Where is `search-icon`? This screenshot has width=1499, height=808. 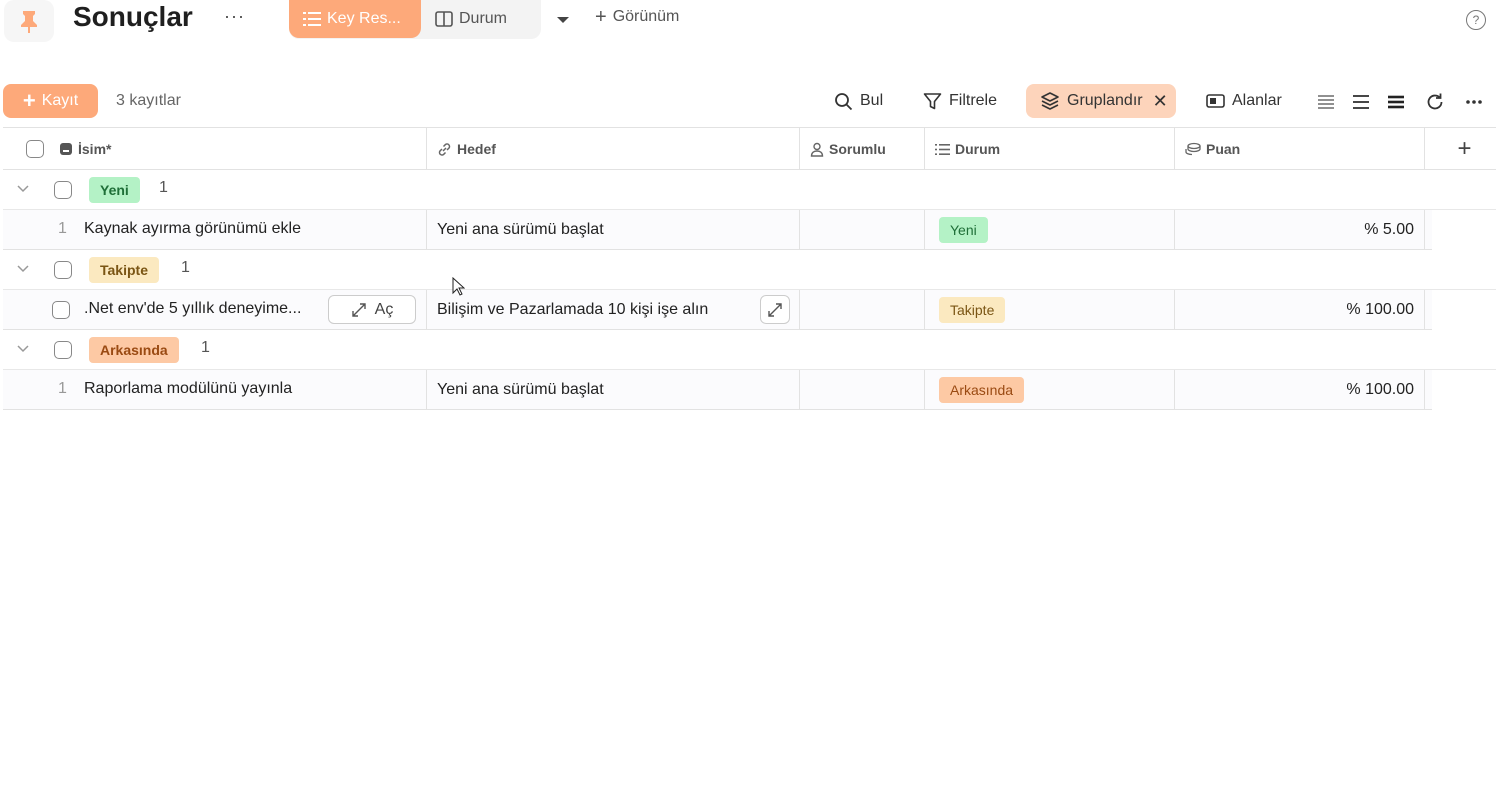
search-icon is located at coordinates (844, 101).